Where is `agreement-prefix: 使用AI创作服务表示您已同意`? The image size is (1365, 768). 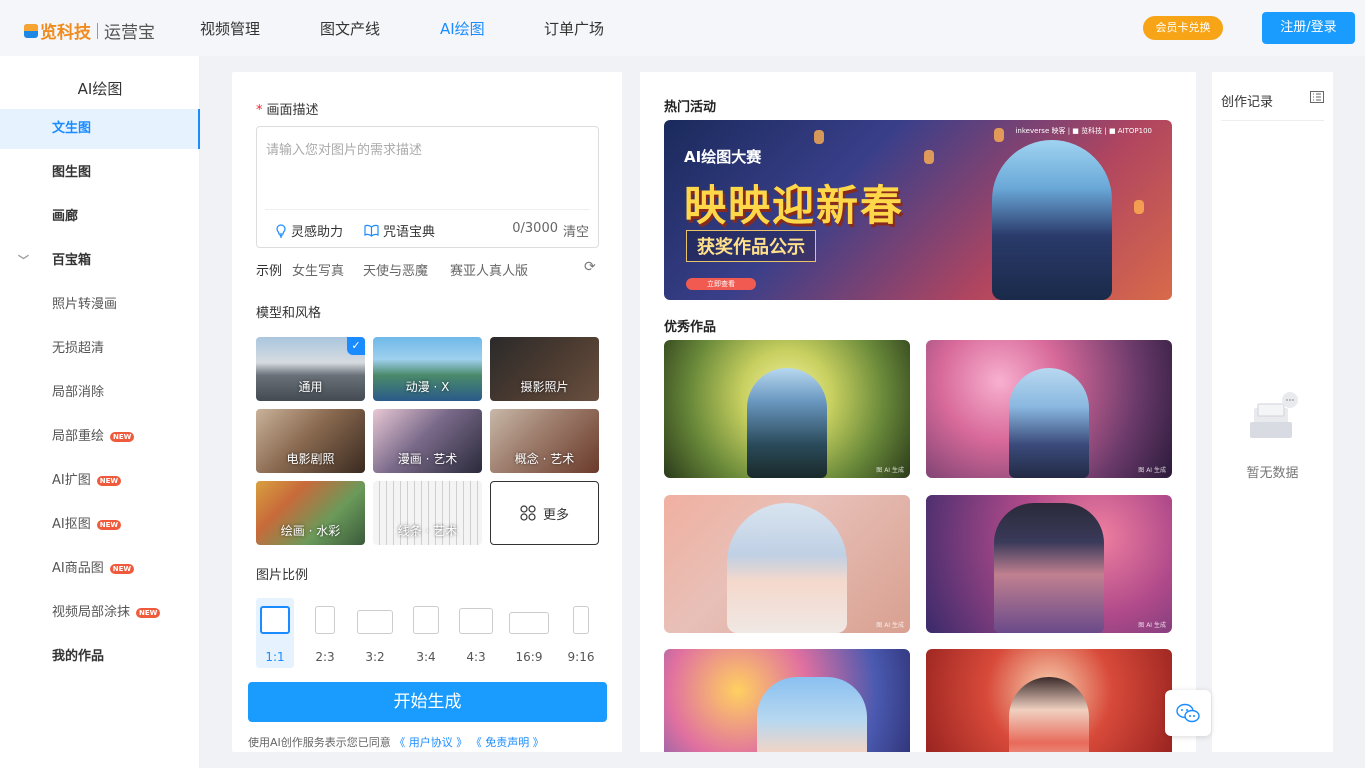 agreement-prefix: 使用AI创作服务表示您已同意 is located at coordinates (319, 742).